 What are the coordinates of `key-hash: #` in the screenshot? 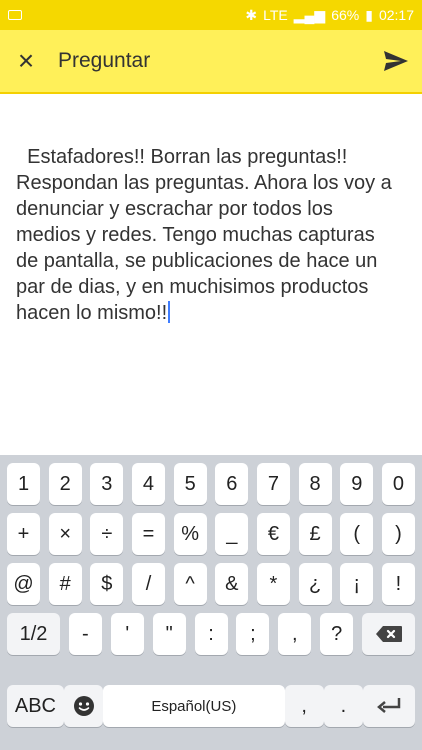 It's located at (65, 584).